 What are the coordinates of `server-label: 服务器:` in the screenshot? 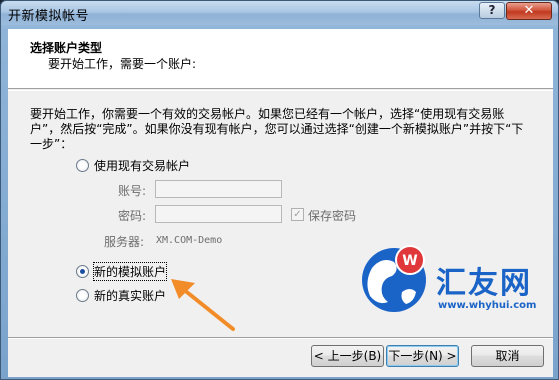 It's located at (124, 242).